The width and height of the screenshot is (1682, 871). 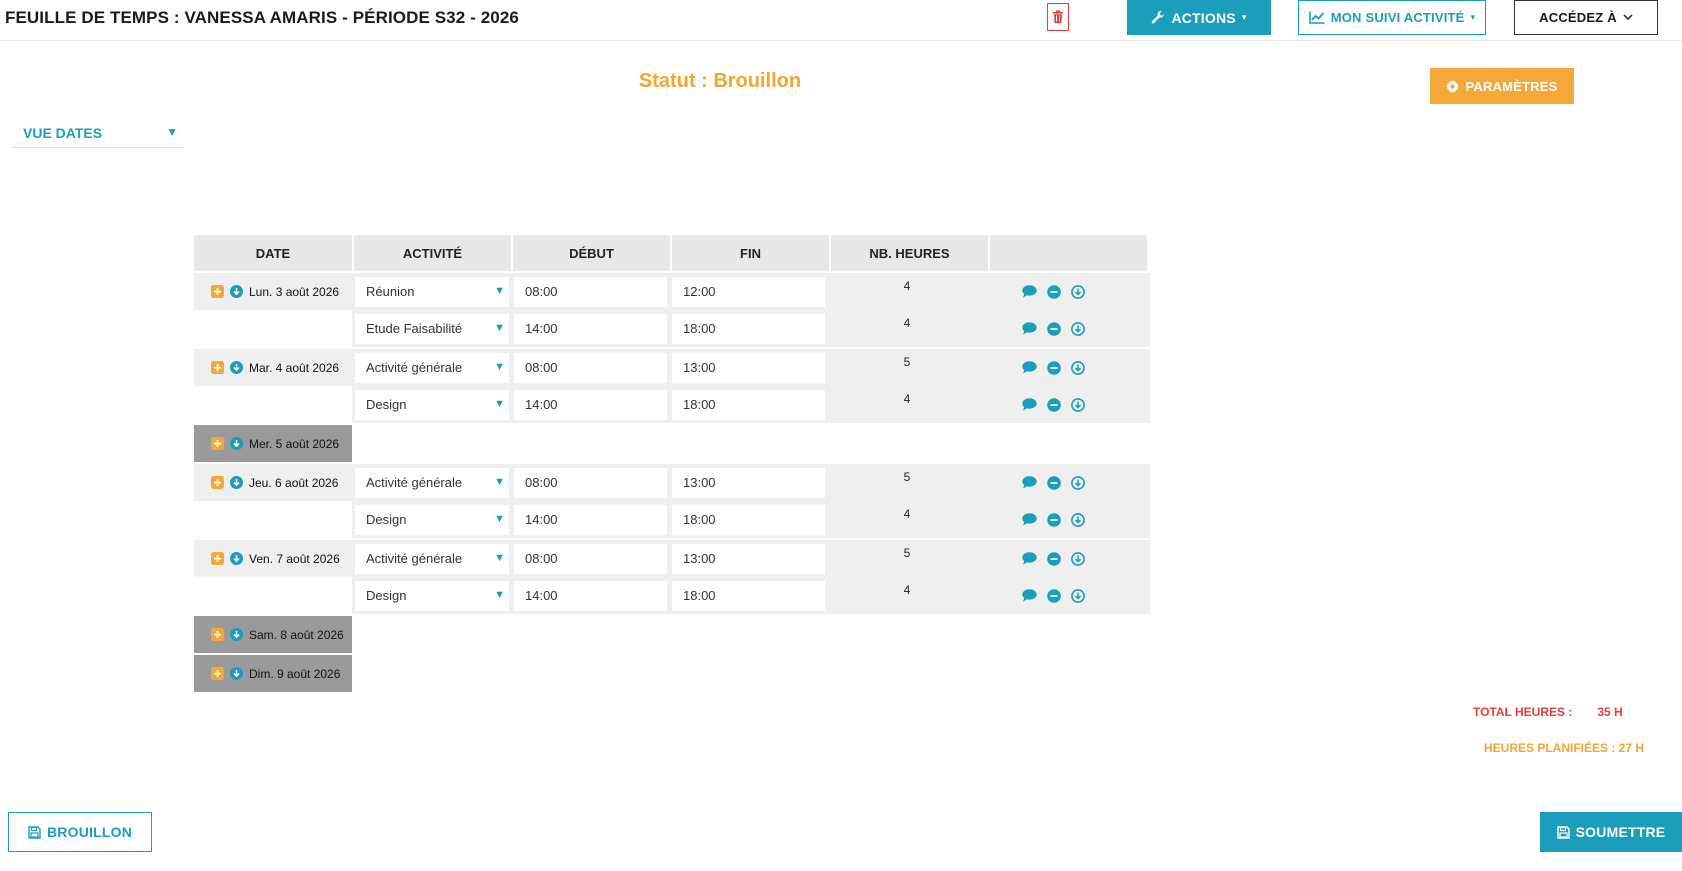 What do you see at coordinates (1586, 17) in the screenshot?
I see `access-menu-button: ACCÉDEZ À` at bounding box center [1586, 17].